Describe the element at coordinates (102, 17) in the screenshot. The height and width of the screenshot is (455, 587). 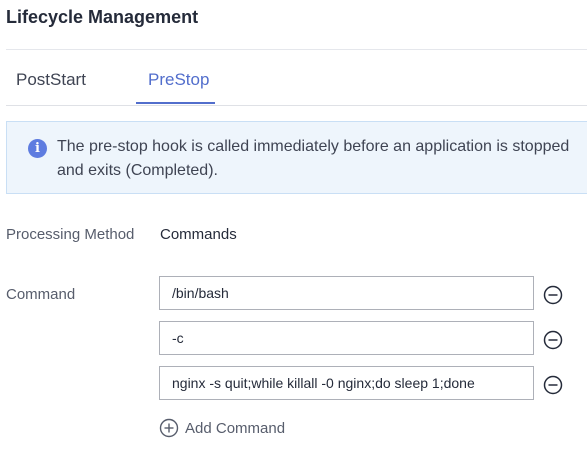
I see `page-title: Lifecycle Management` at that location.